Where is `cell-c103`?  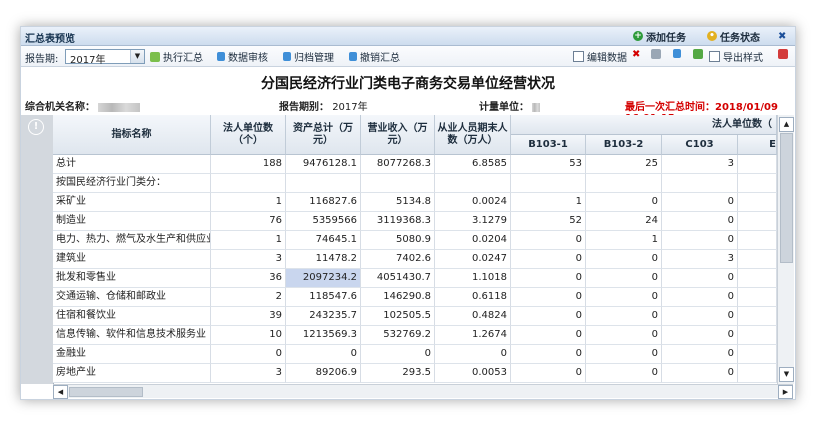 cell-c103 is located at coordinates (700, 183).